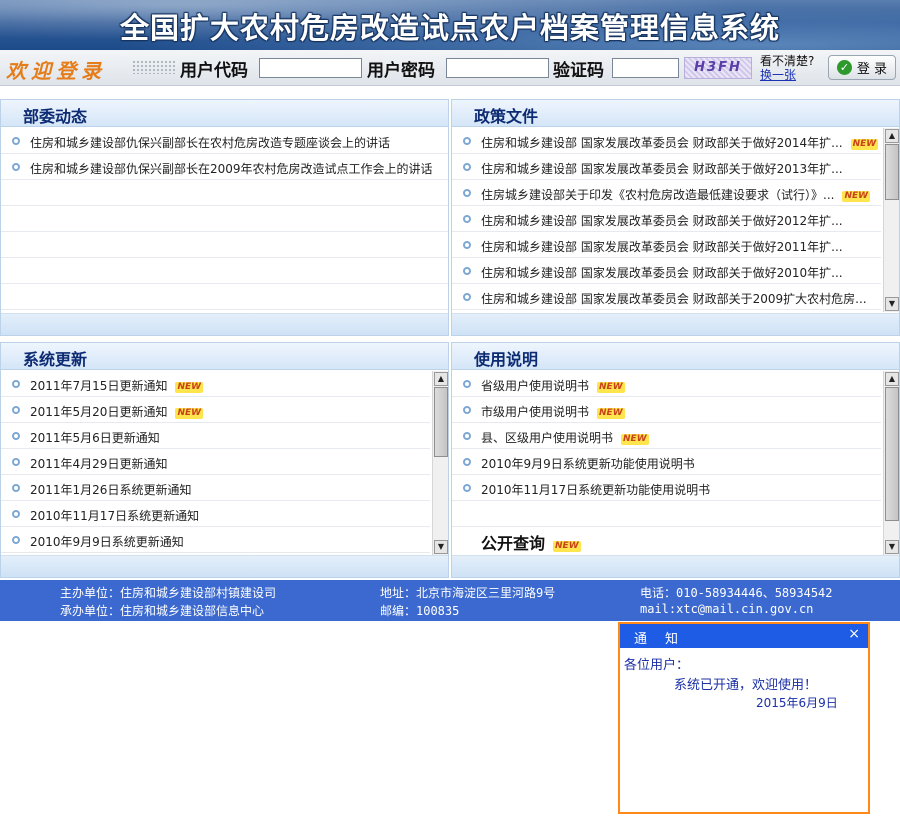 This screenshot has width=900, height=818. I want to click on login-button: ✓ 登 录, so click(862, 67).